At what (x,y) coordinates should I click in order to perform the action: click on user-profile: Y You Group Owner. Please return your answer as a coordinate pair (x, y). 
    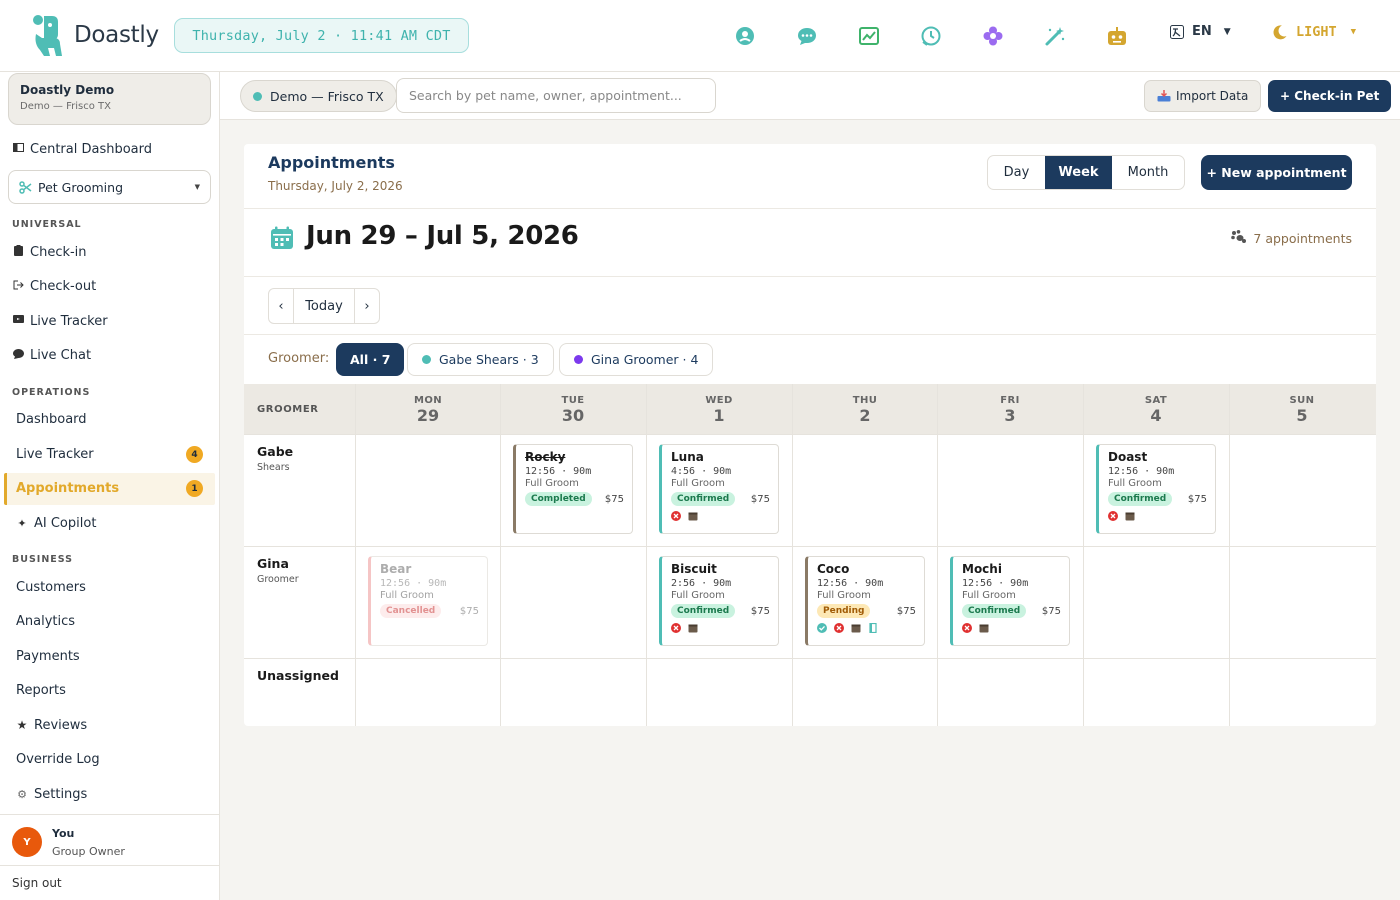
    Looking at the image, I should click on (109, 839).